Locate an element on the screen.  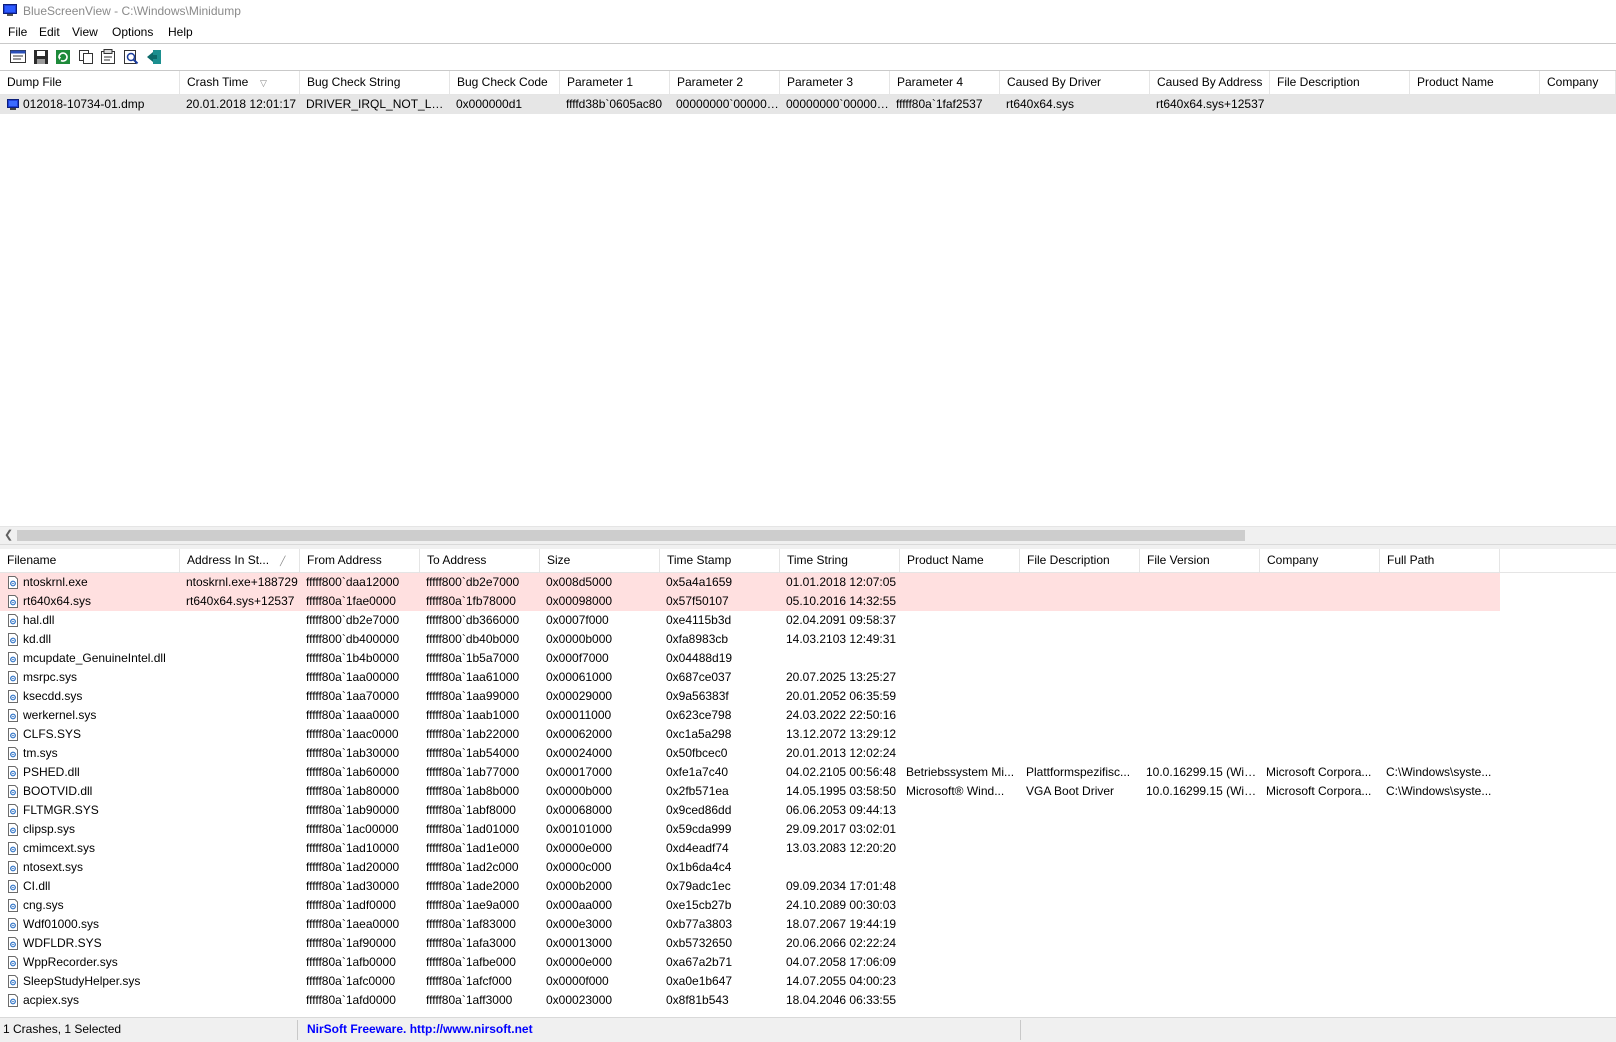
exit-icon is located at coordinates (154, 57).